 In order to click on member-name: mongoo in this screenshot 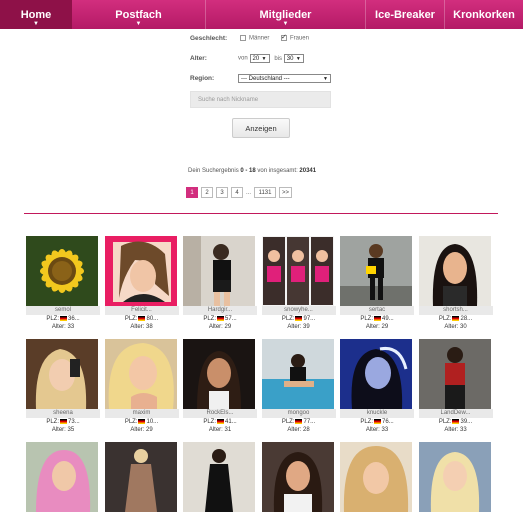, I will do `click(298, 413)`.